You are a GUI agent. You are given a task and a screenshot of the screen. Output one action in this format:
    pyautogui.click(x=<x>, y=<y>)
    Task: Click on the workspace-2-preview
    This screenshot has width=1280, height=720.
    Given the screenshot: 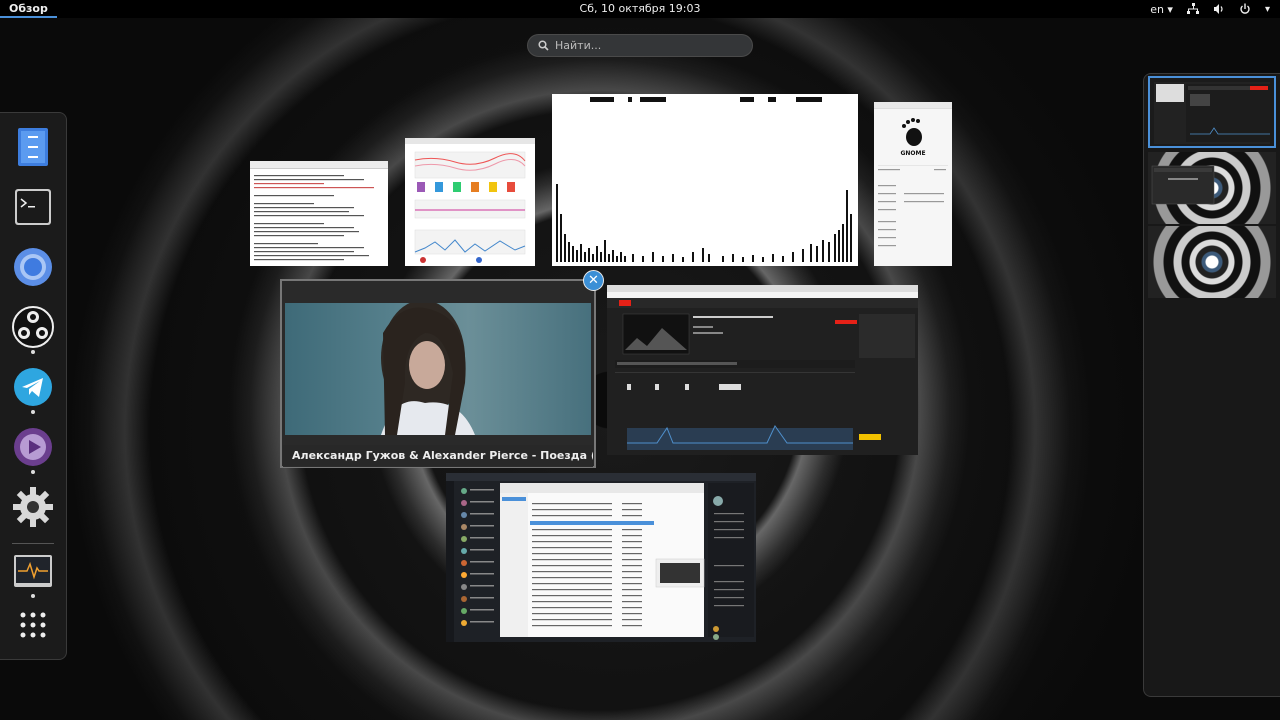 What is the action you would take?
    pyautogui.click(x=1183, y=185)
    